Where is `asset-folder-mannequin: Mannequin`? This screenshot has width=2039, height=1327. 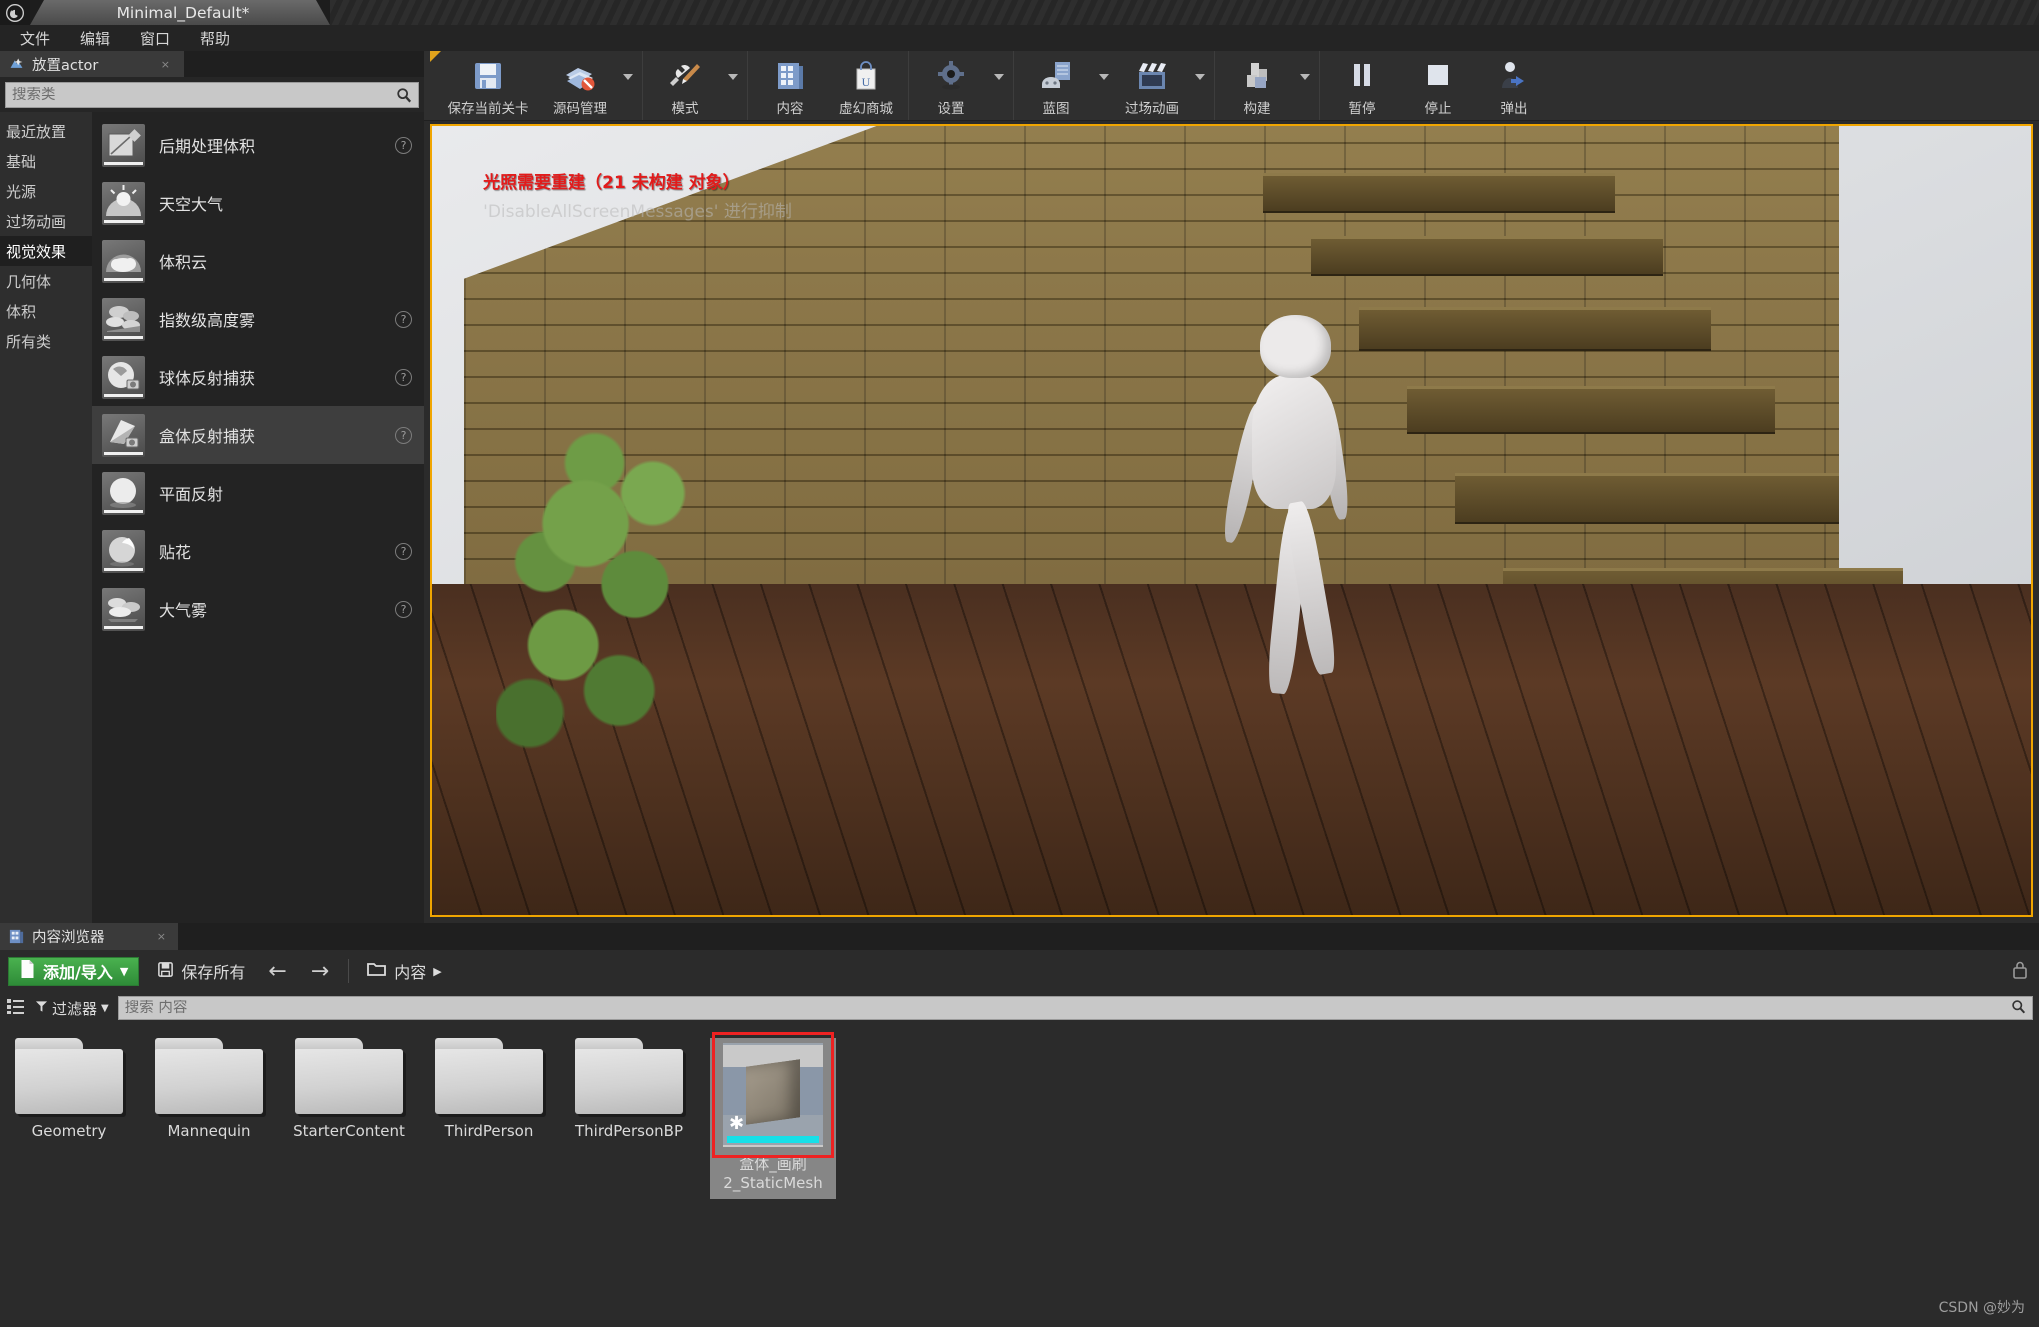 asset-folder-mannequin: Mannequin is located at coordinates (209, 1089).